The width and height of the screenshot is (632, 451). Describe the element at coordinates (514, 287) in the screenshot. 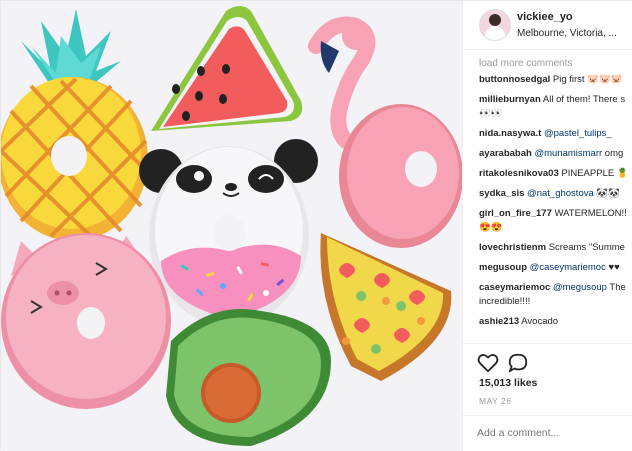

I see `comment-username: caseymariemoc` at that location.